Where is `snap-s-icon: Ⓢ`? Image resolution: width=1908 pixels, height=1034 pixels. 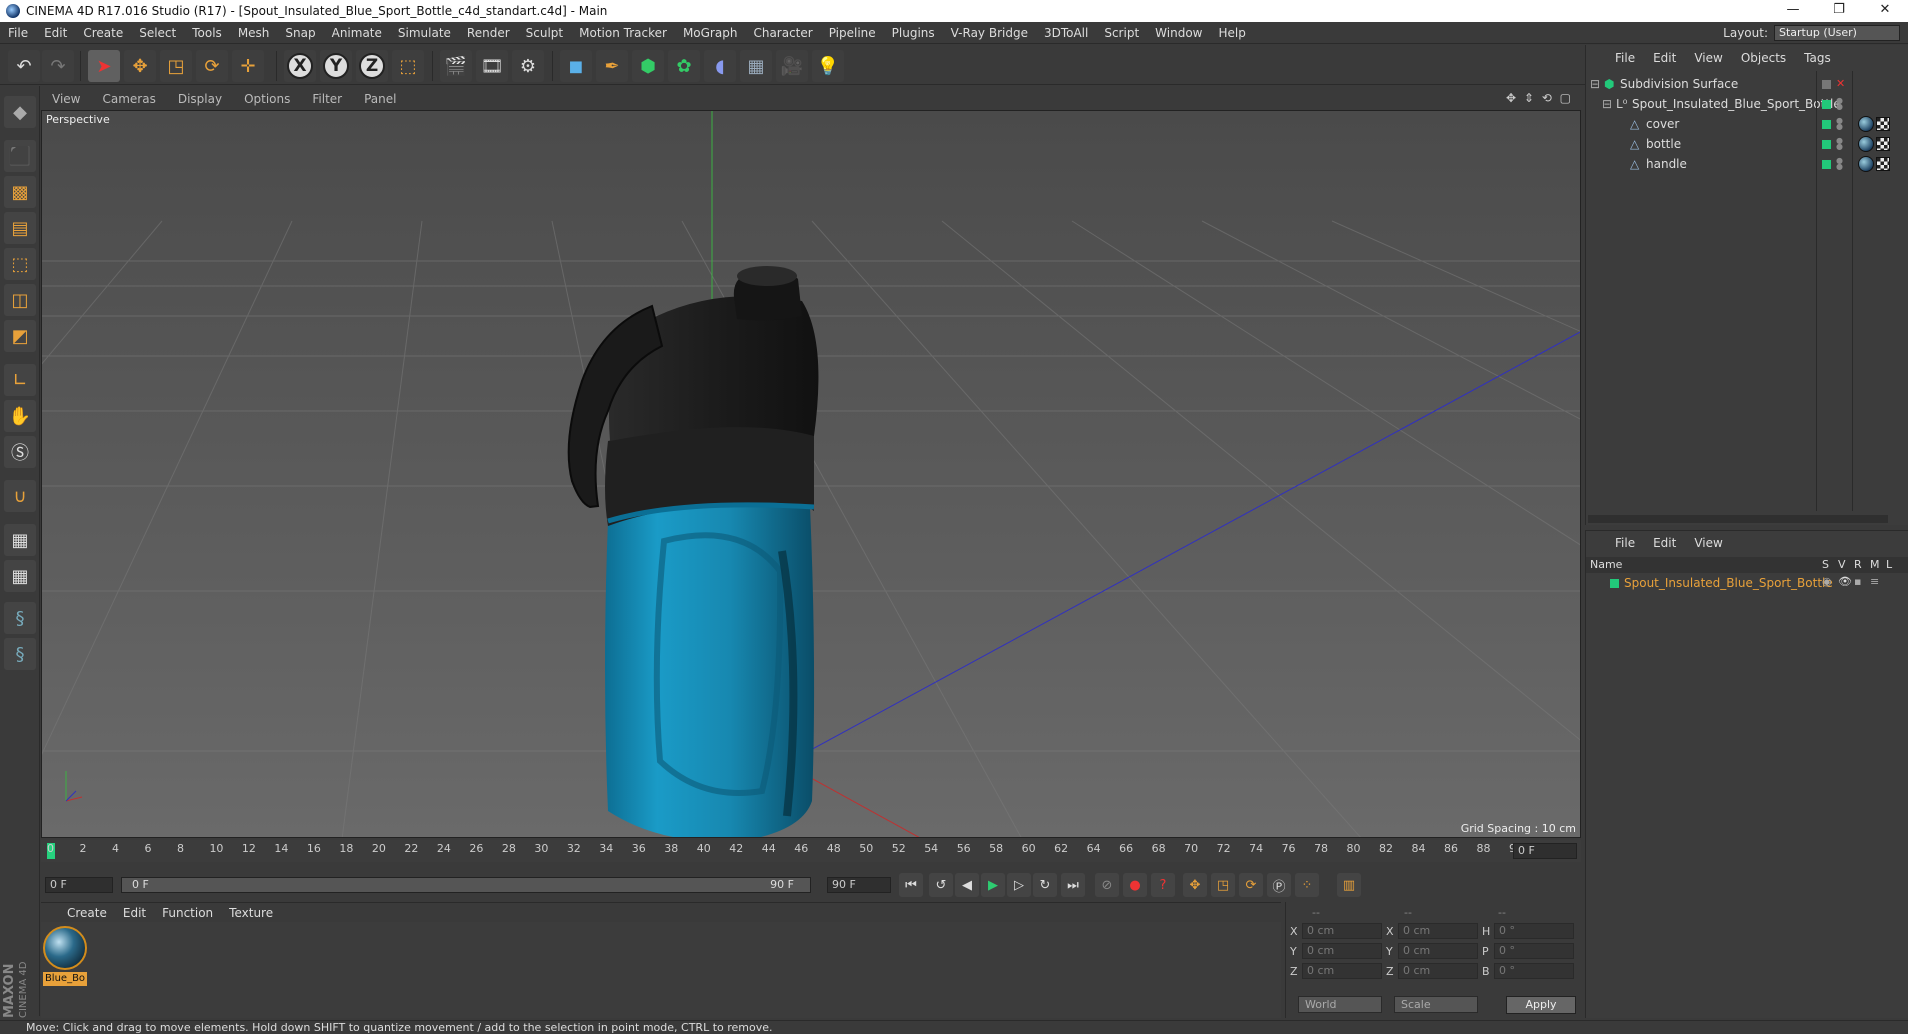 snap-s-icon: Ⓢ is located at coordinates (20, 452).